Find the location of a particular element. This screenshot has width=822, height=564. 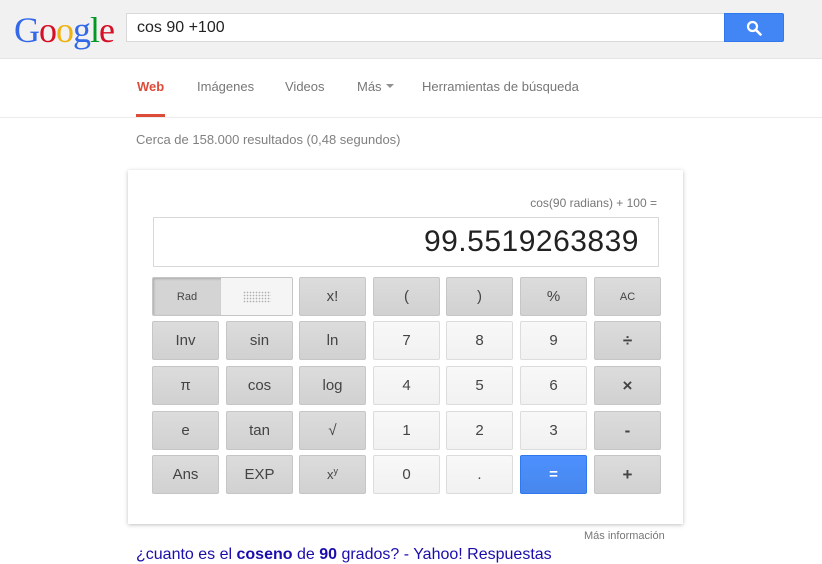

chevron-down-icon is located at coordinates (389, 85).